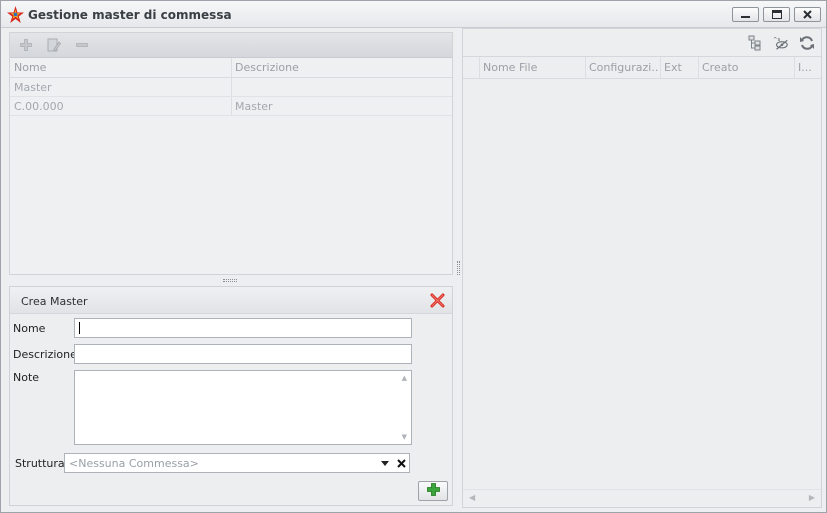 The width and height of the screenshot is (827, 513). I want to click on struttura-placeholder: <Nessuna Commessa>, so click(134, 463).